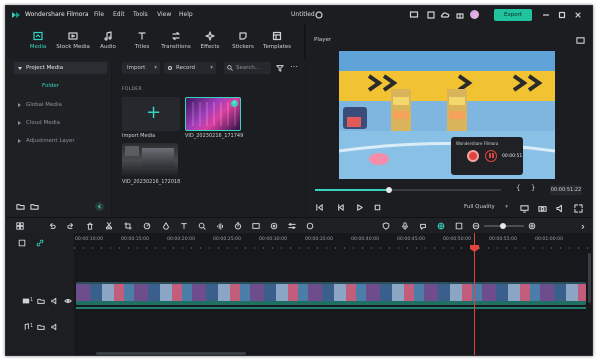 The width and height of the screenshot is (600, 361). I want to click on filter-icon, so click(280, 68).